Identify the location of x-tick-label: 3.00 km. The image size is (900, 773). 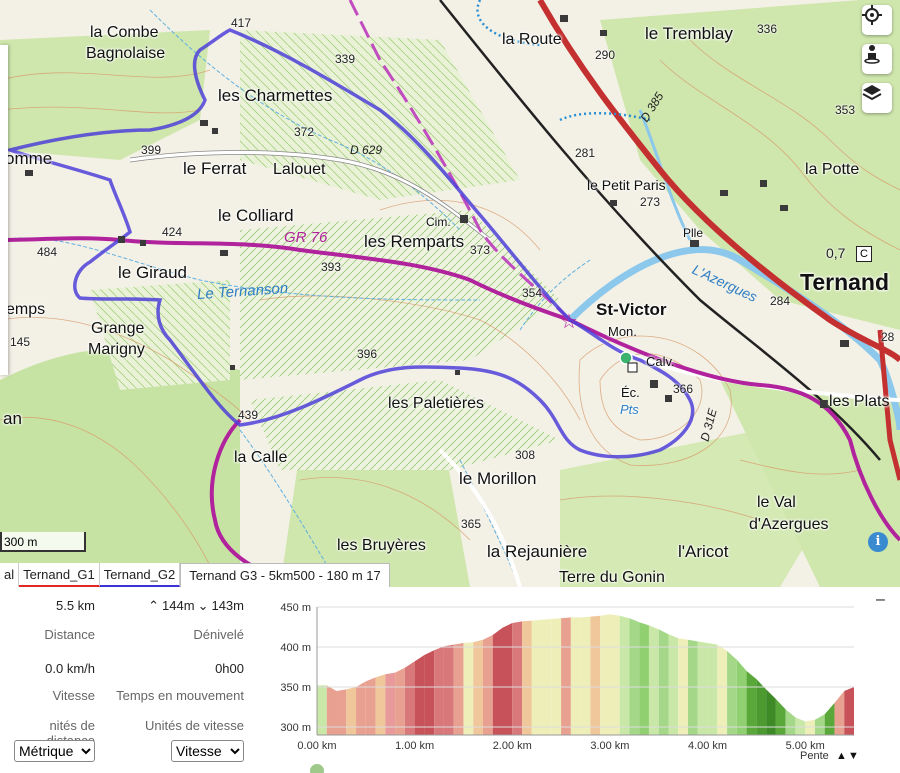
(609, 746).